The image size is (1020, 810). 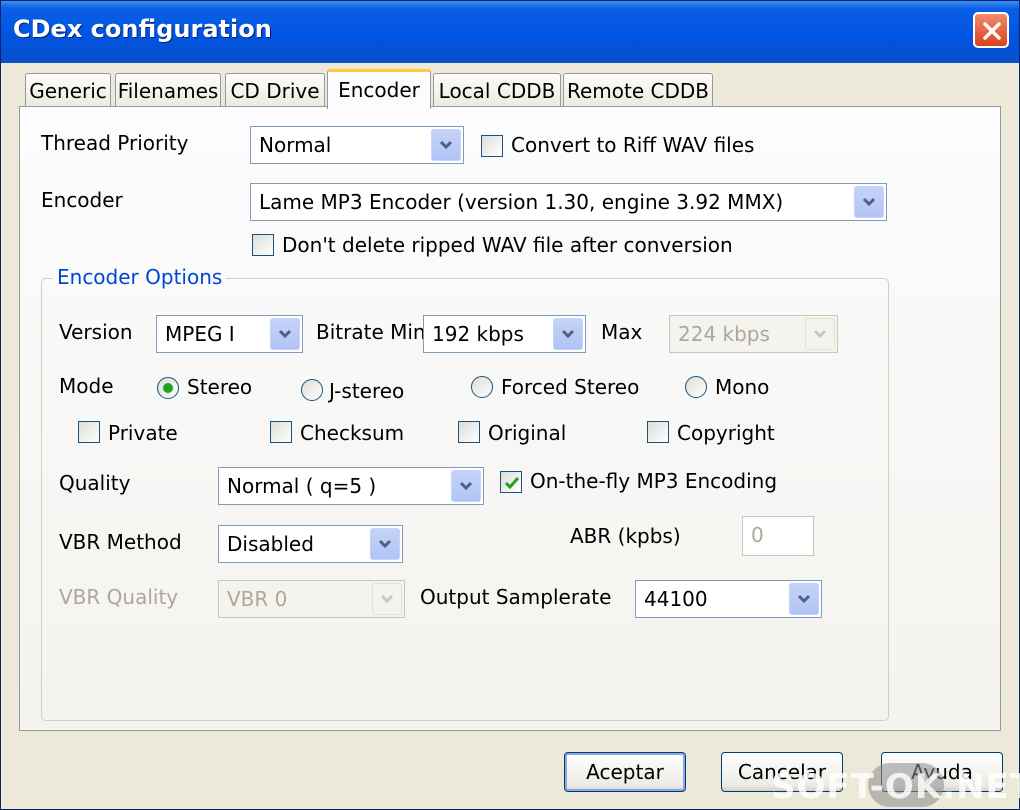 What do you see at coordinates (622, 332) in the screenshot?
I see `bitrate-max-label: Max` at bounding box center [622, 332].